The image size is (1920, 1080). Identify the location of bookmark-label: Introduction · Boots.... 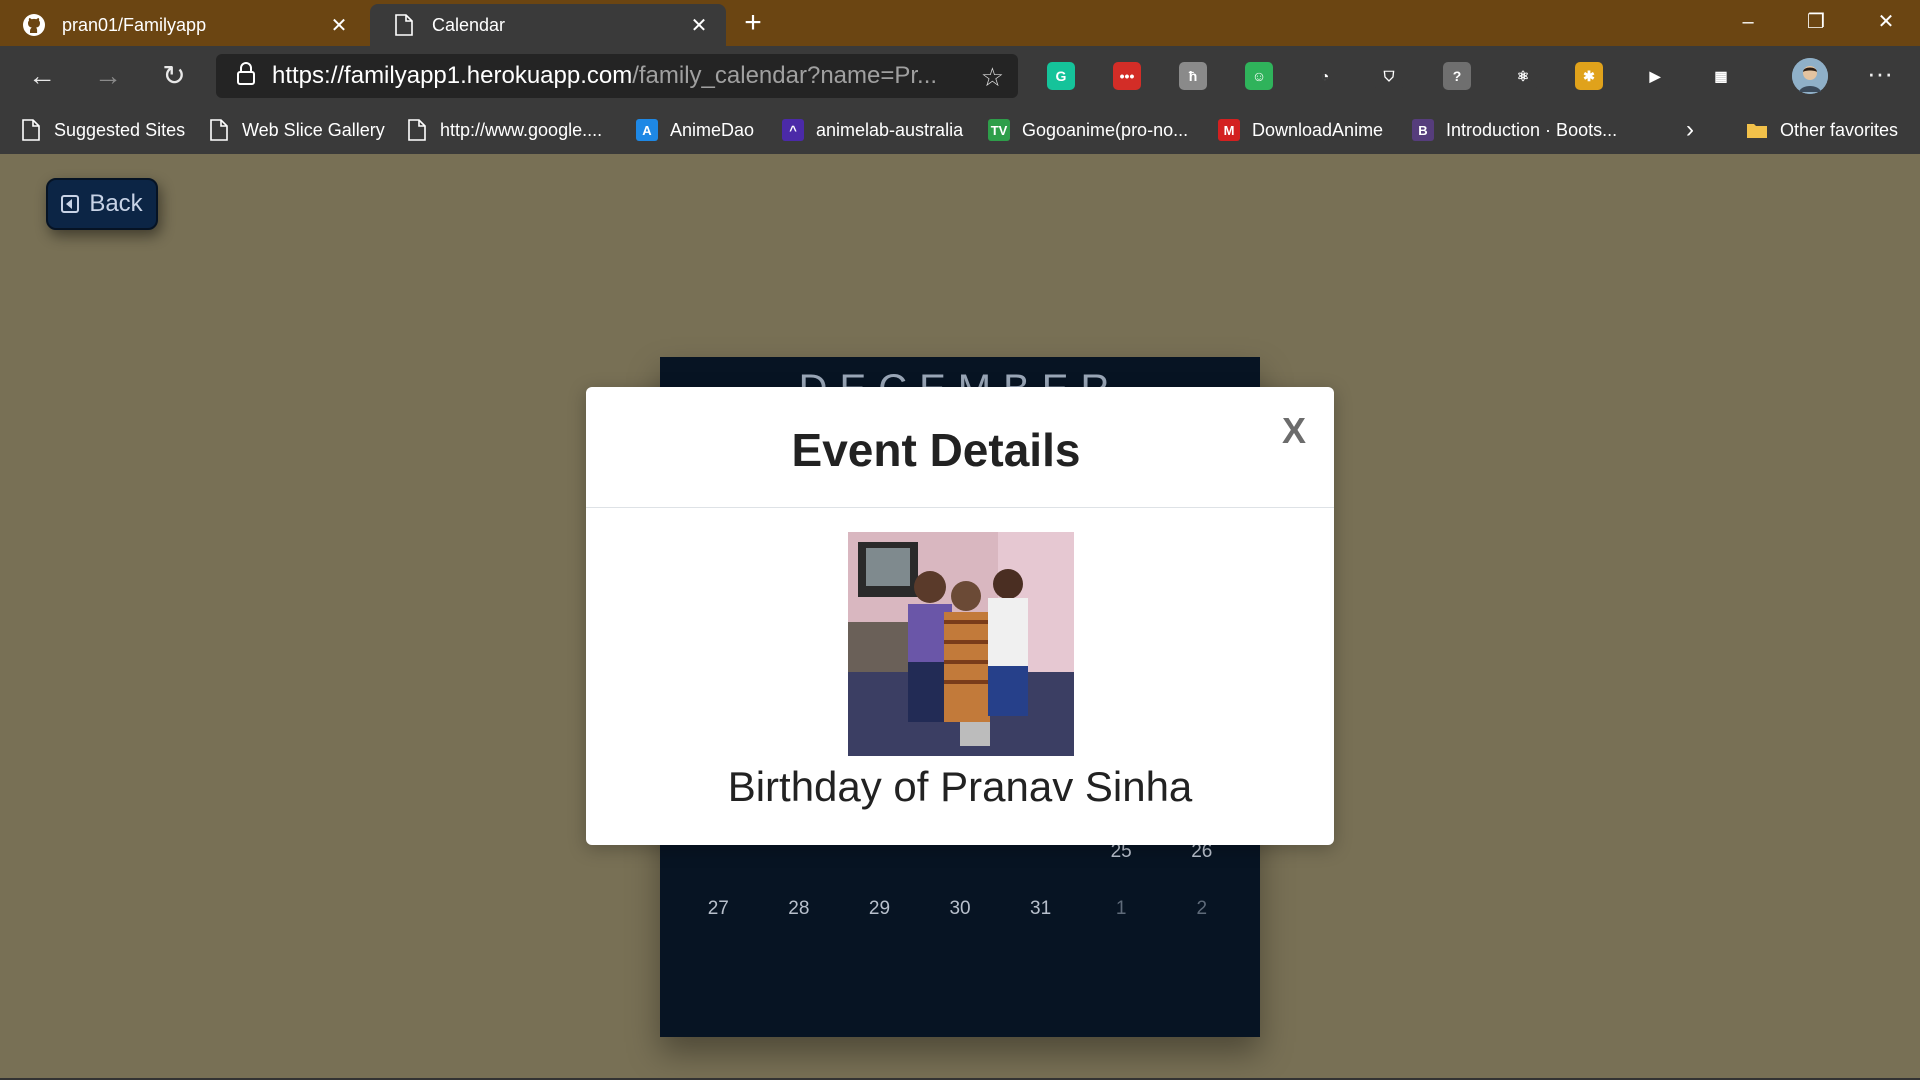
(1532, 129).